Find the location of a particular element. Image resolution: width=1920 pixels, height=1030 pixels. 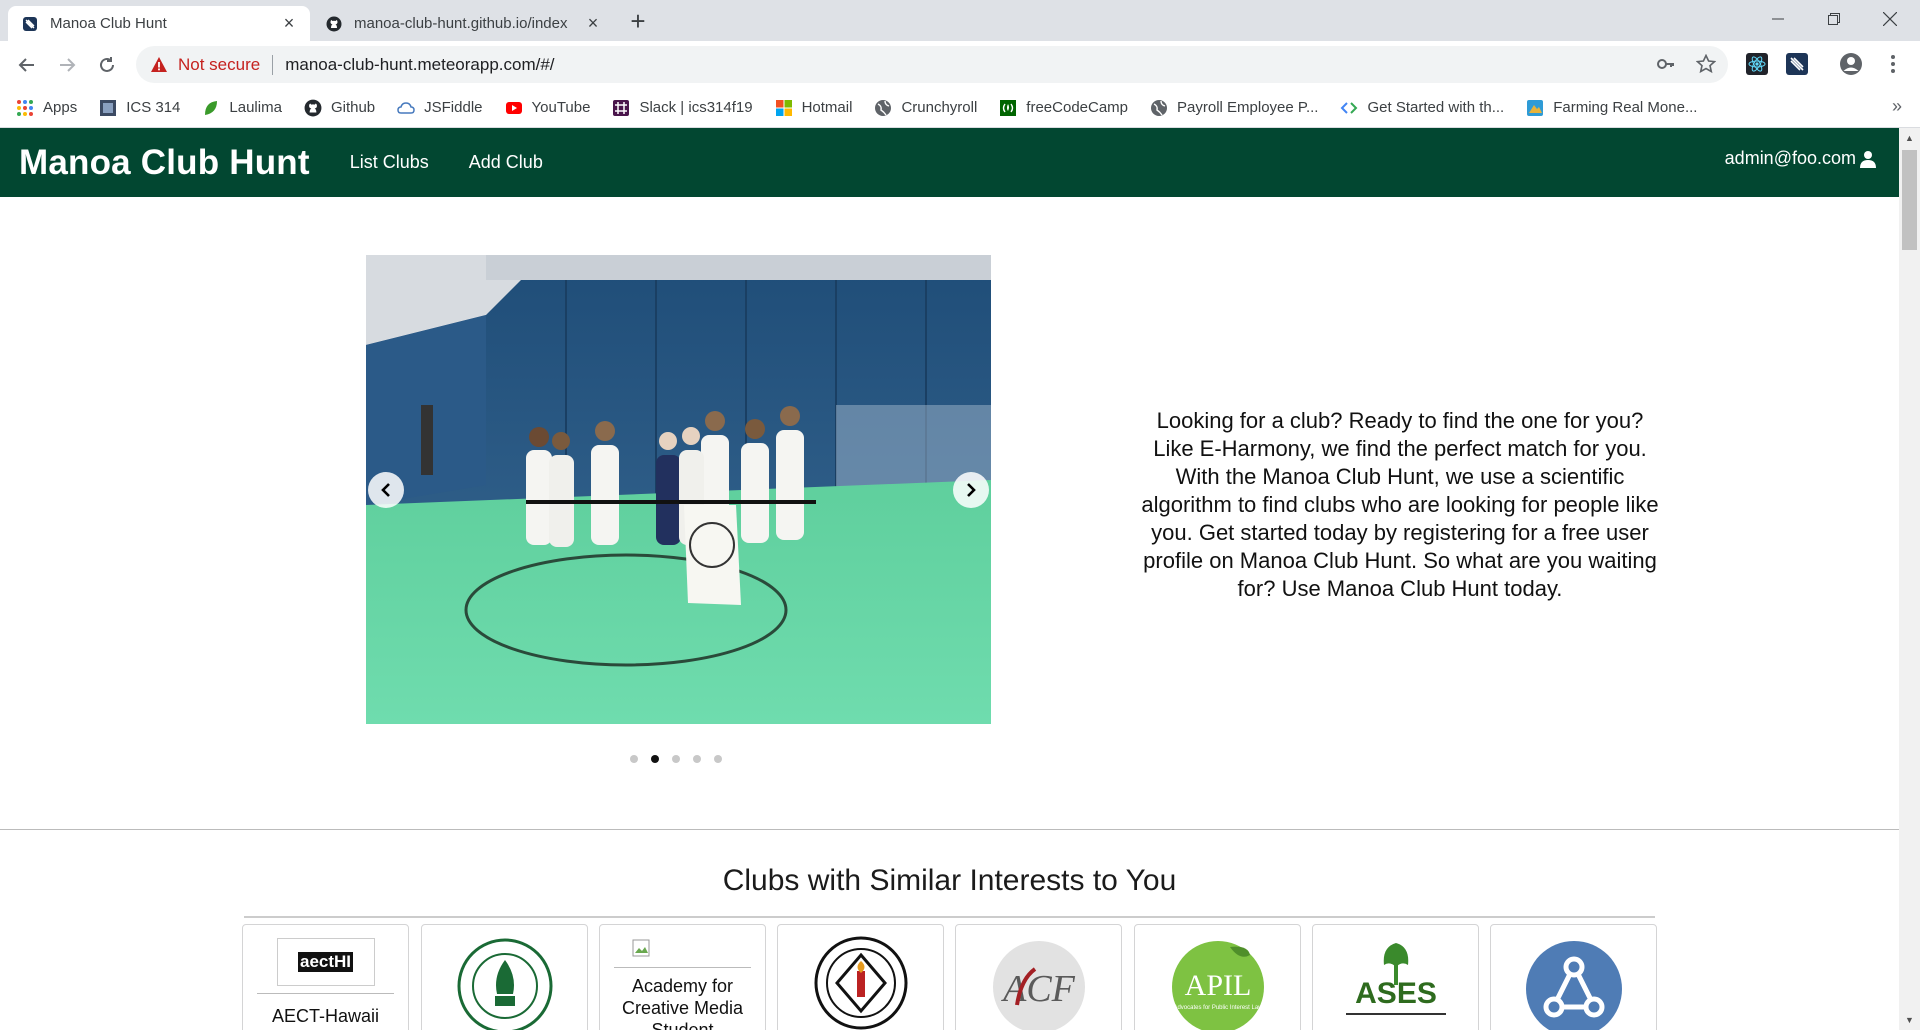

carousel-slide-image is located at coordinates (678, 489).